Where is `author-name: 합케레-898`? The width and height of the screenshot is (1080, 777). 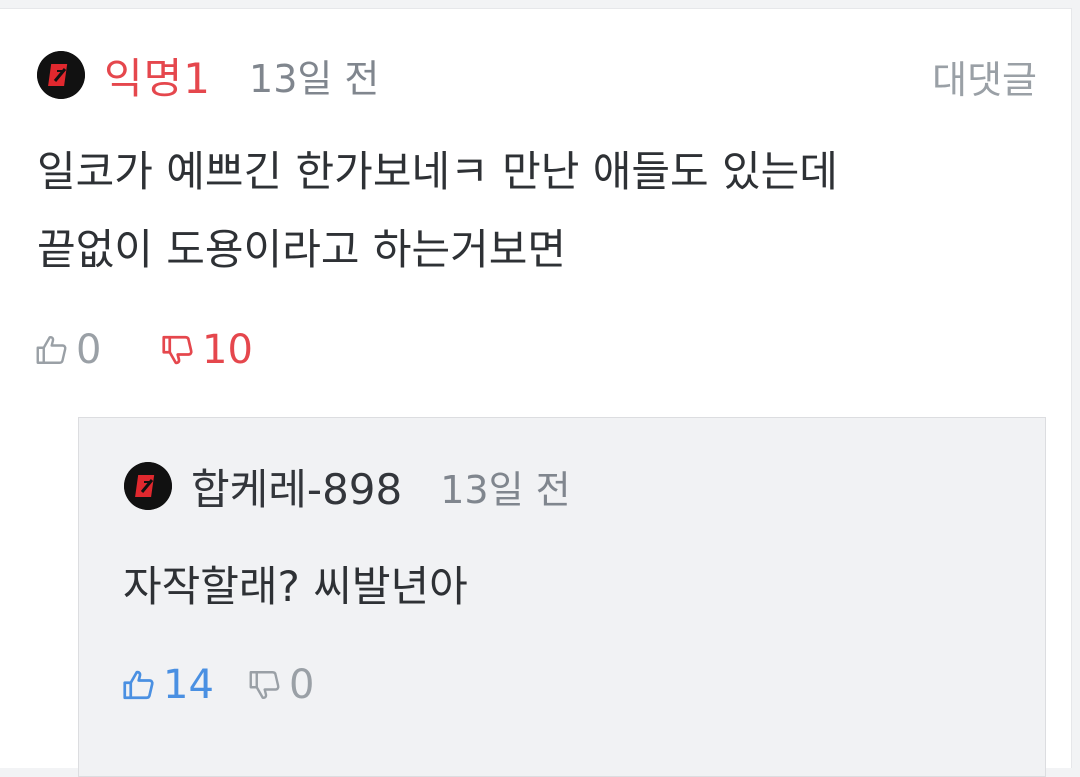
author-name: 합케레-898 is located at coordinates (296, 486).